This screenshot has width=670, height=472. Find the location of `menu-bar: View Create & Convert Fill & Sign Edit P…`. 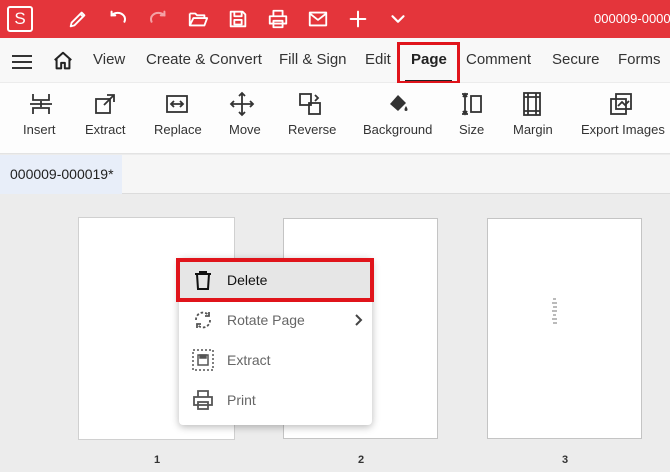

menu-bar: View Create & Convert Fill & Sign Edit P… is located at coordinates (335, 60).